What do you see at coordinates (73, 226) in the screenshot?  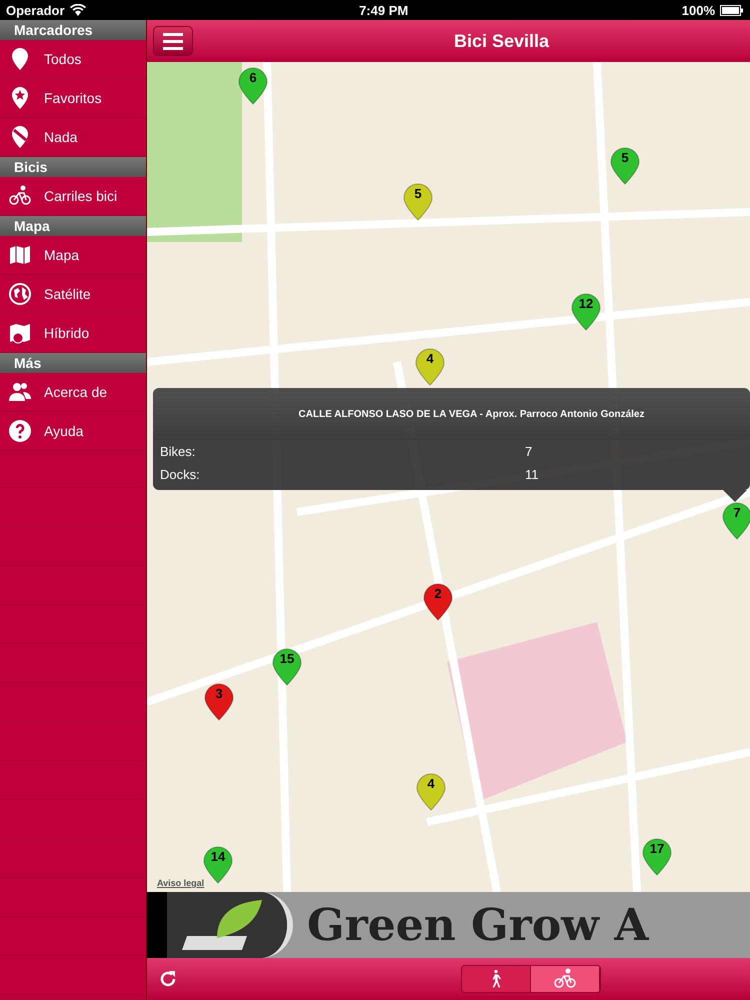 I see `section-header: Mapa` at bounding box center [73, 226].